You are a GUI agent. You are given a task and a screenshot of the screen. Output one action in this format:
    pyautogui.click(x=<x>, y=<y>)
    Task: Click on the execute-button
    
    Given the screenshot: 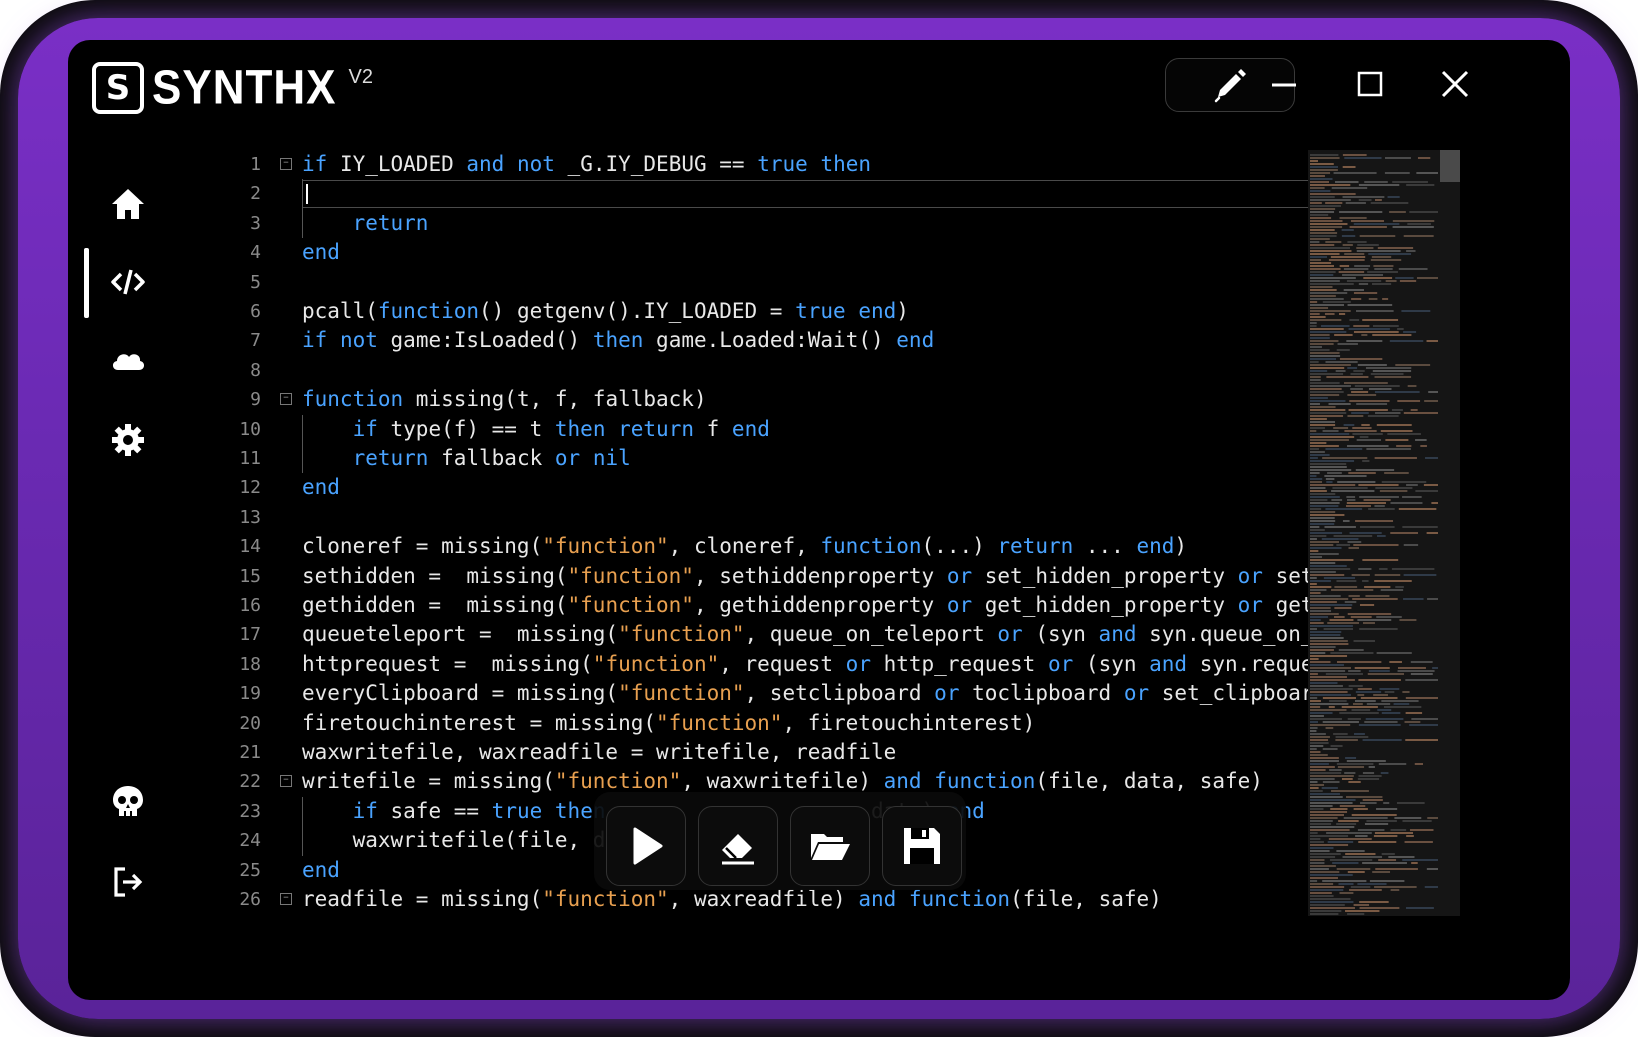 What is the action you would take?
    pyautogui.click(x=646, y=846)
    